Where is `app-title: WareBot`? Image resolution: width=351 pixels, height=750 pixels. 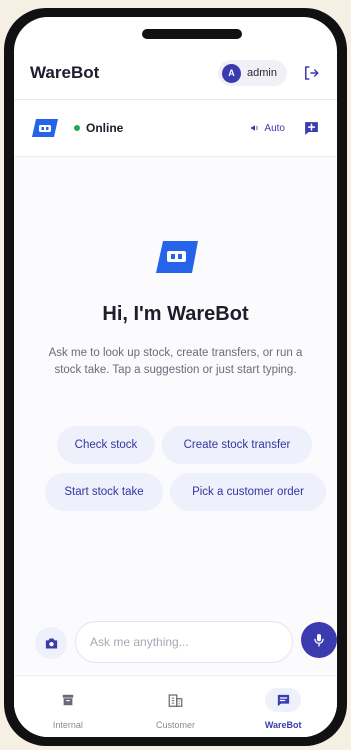
app-title: WareBot is located at coordinates (65, 72).